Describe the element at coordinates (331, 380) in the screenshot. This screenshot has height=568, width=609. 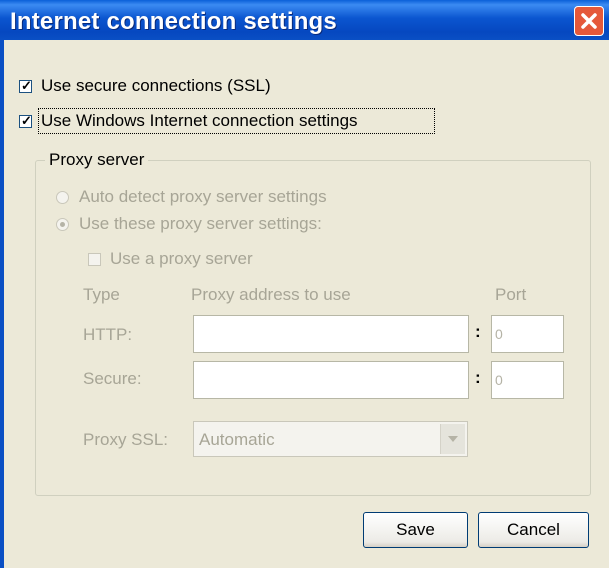
I see `secure-address-input` at that location.